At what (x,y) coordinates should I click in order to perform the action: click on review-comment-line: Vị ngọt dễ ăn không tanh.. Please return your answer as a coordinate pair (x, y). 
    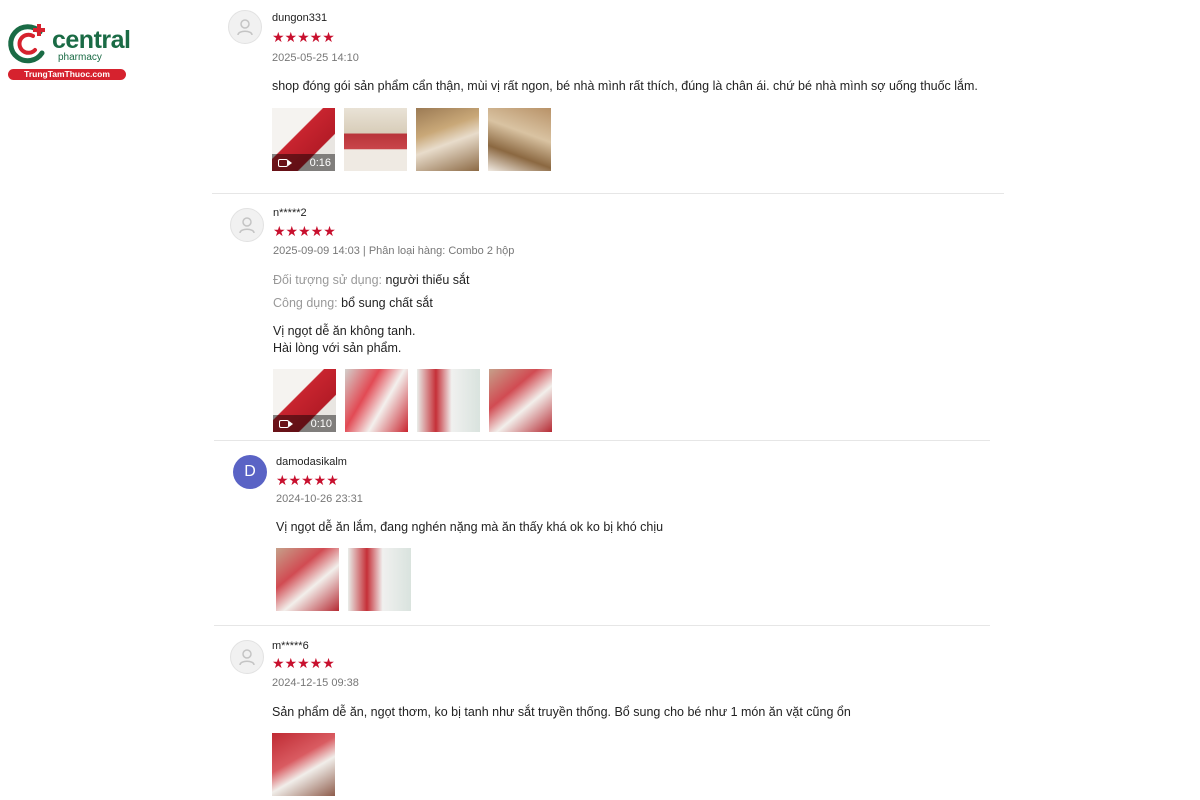
    Looking at the image, I should click on (344, 331).